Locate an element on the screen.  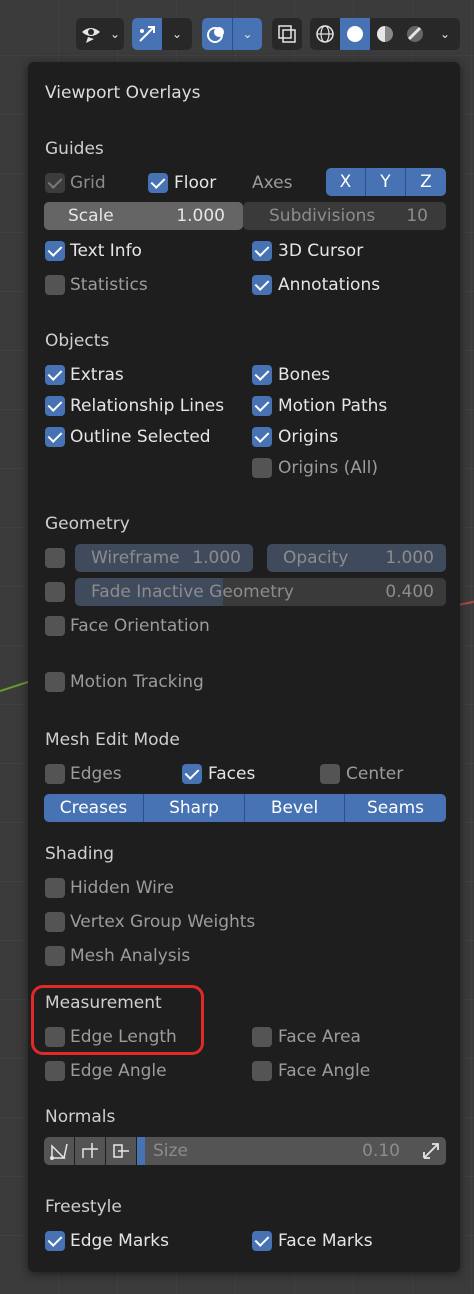
mesh-edit-buttons: Creases Sharp Bevel Seams is located at coordinates (245, 808).